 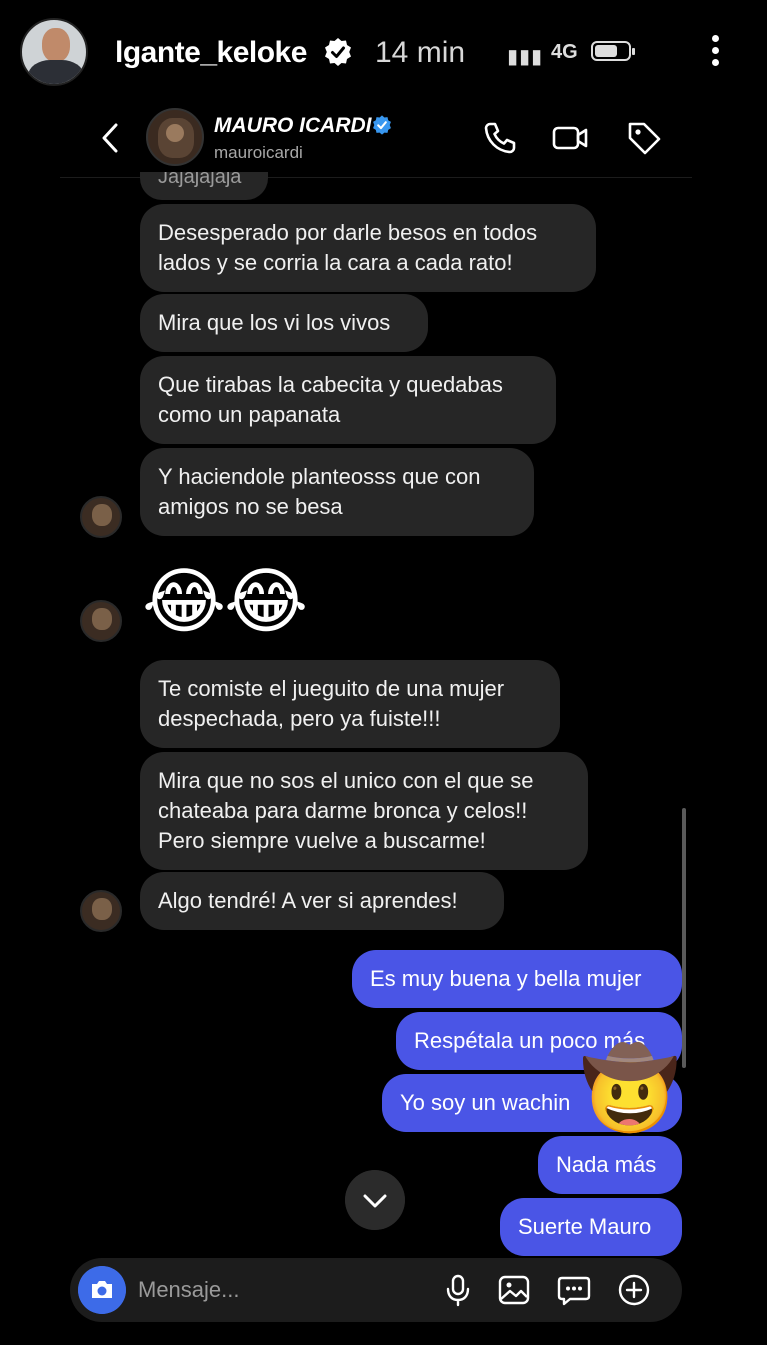 I want to click on contact-handle: mauroicardi, so click(x=258, y=152).